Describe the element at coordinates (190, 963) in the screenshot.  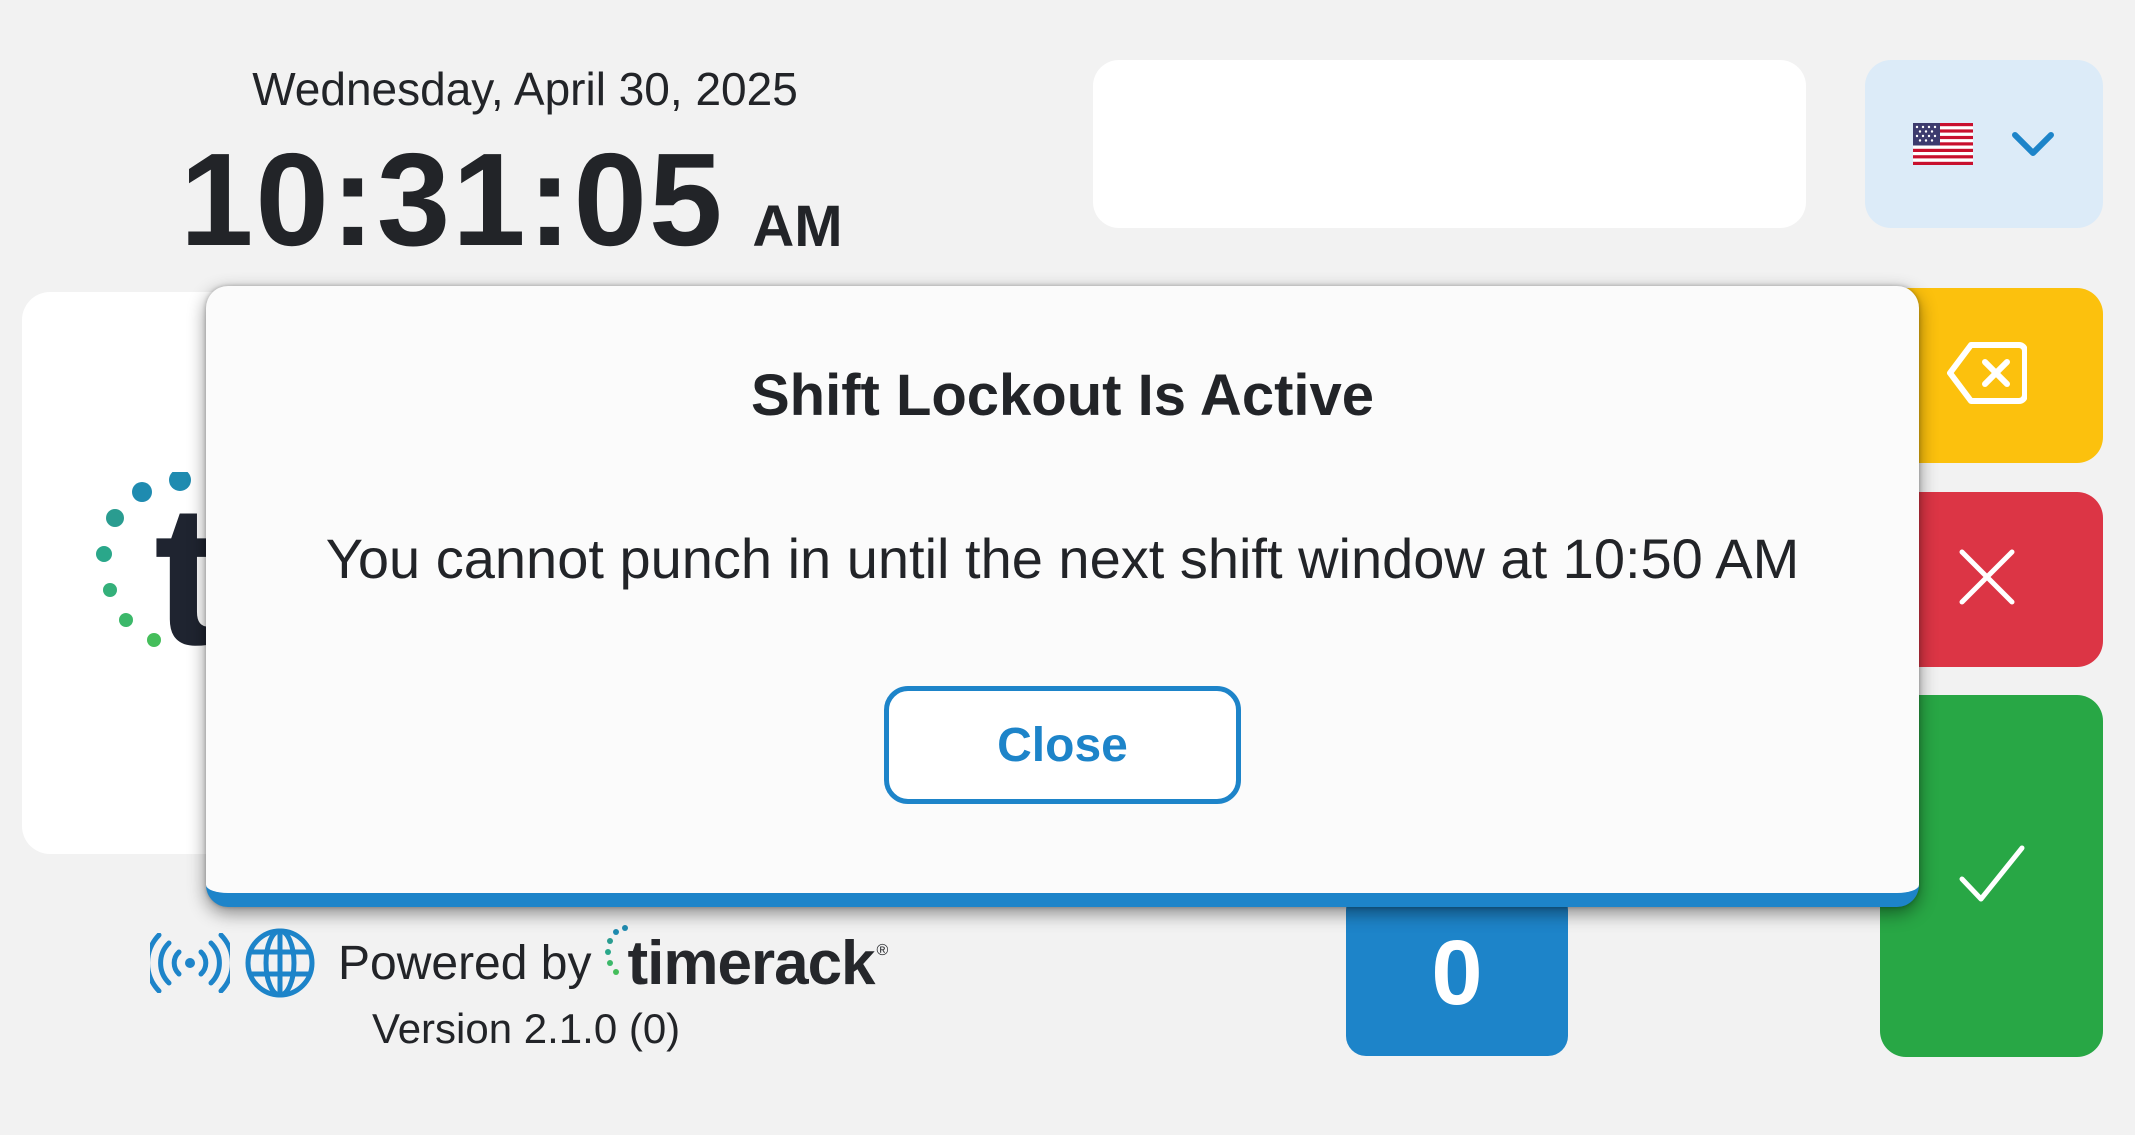
I see `wireless-signal-icon` at that location.